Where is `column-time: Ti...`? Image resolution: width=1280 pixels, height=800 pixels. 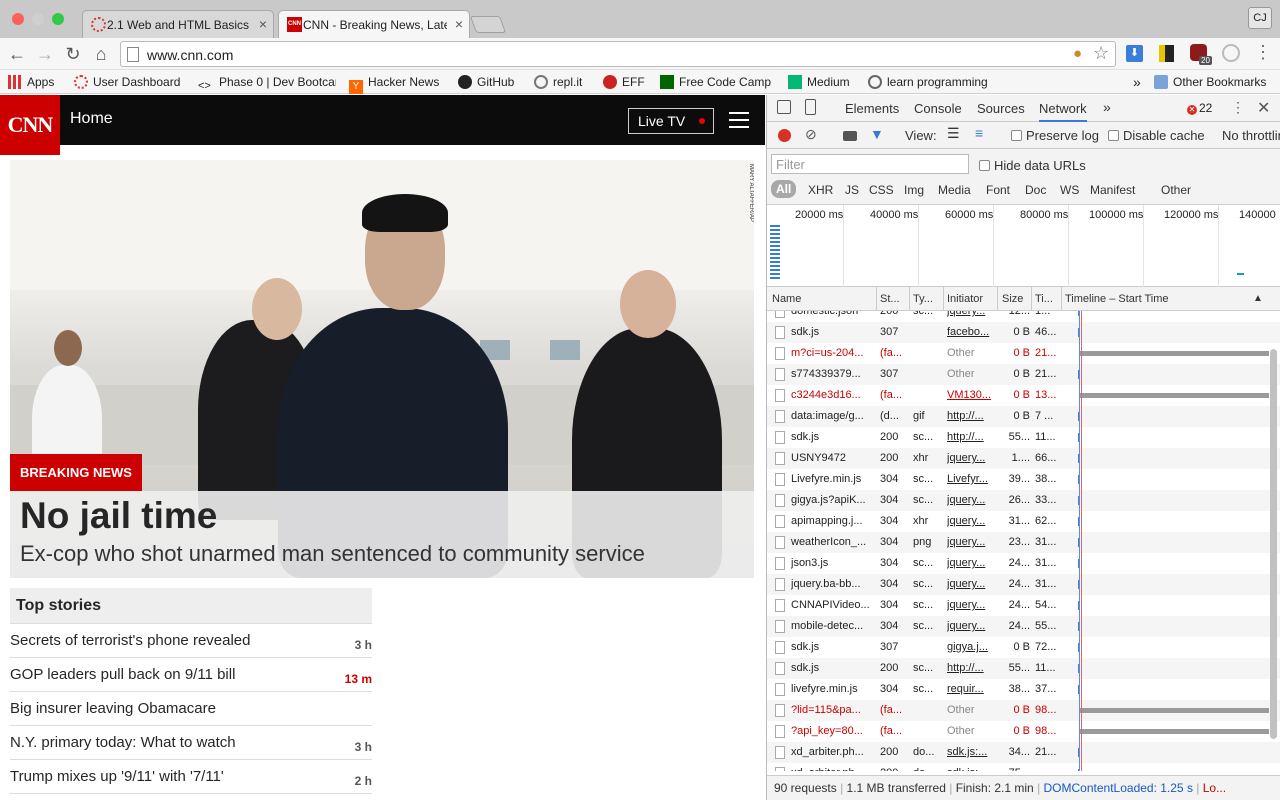 column-time: Ti... is located at coordinates (1044, 299).